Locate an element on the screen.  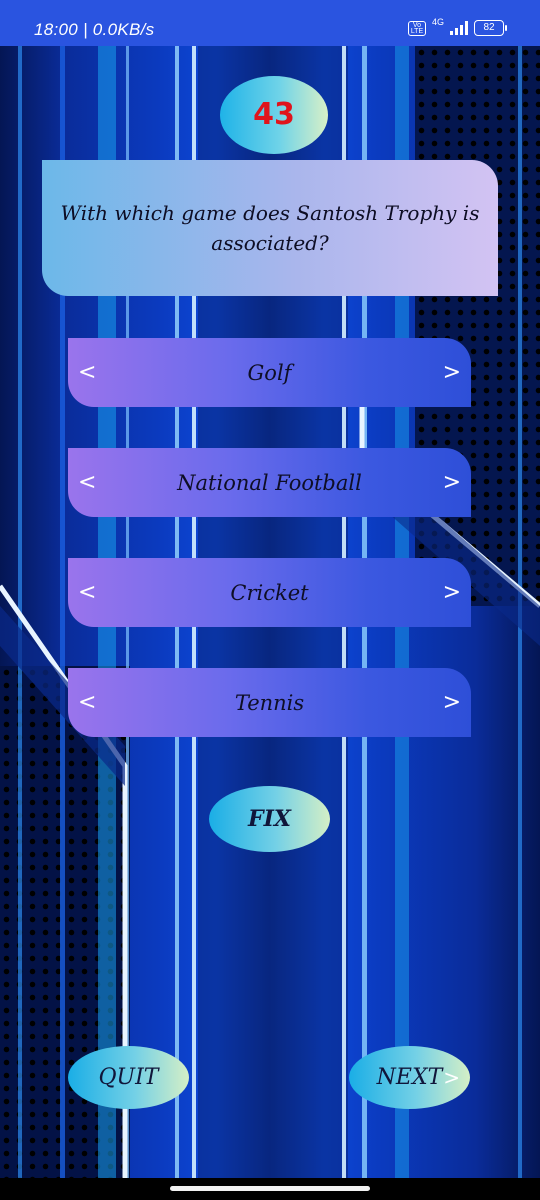
answer-option-2: < National Football > is located at coordinates (269, 482).